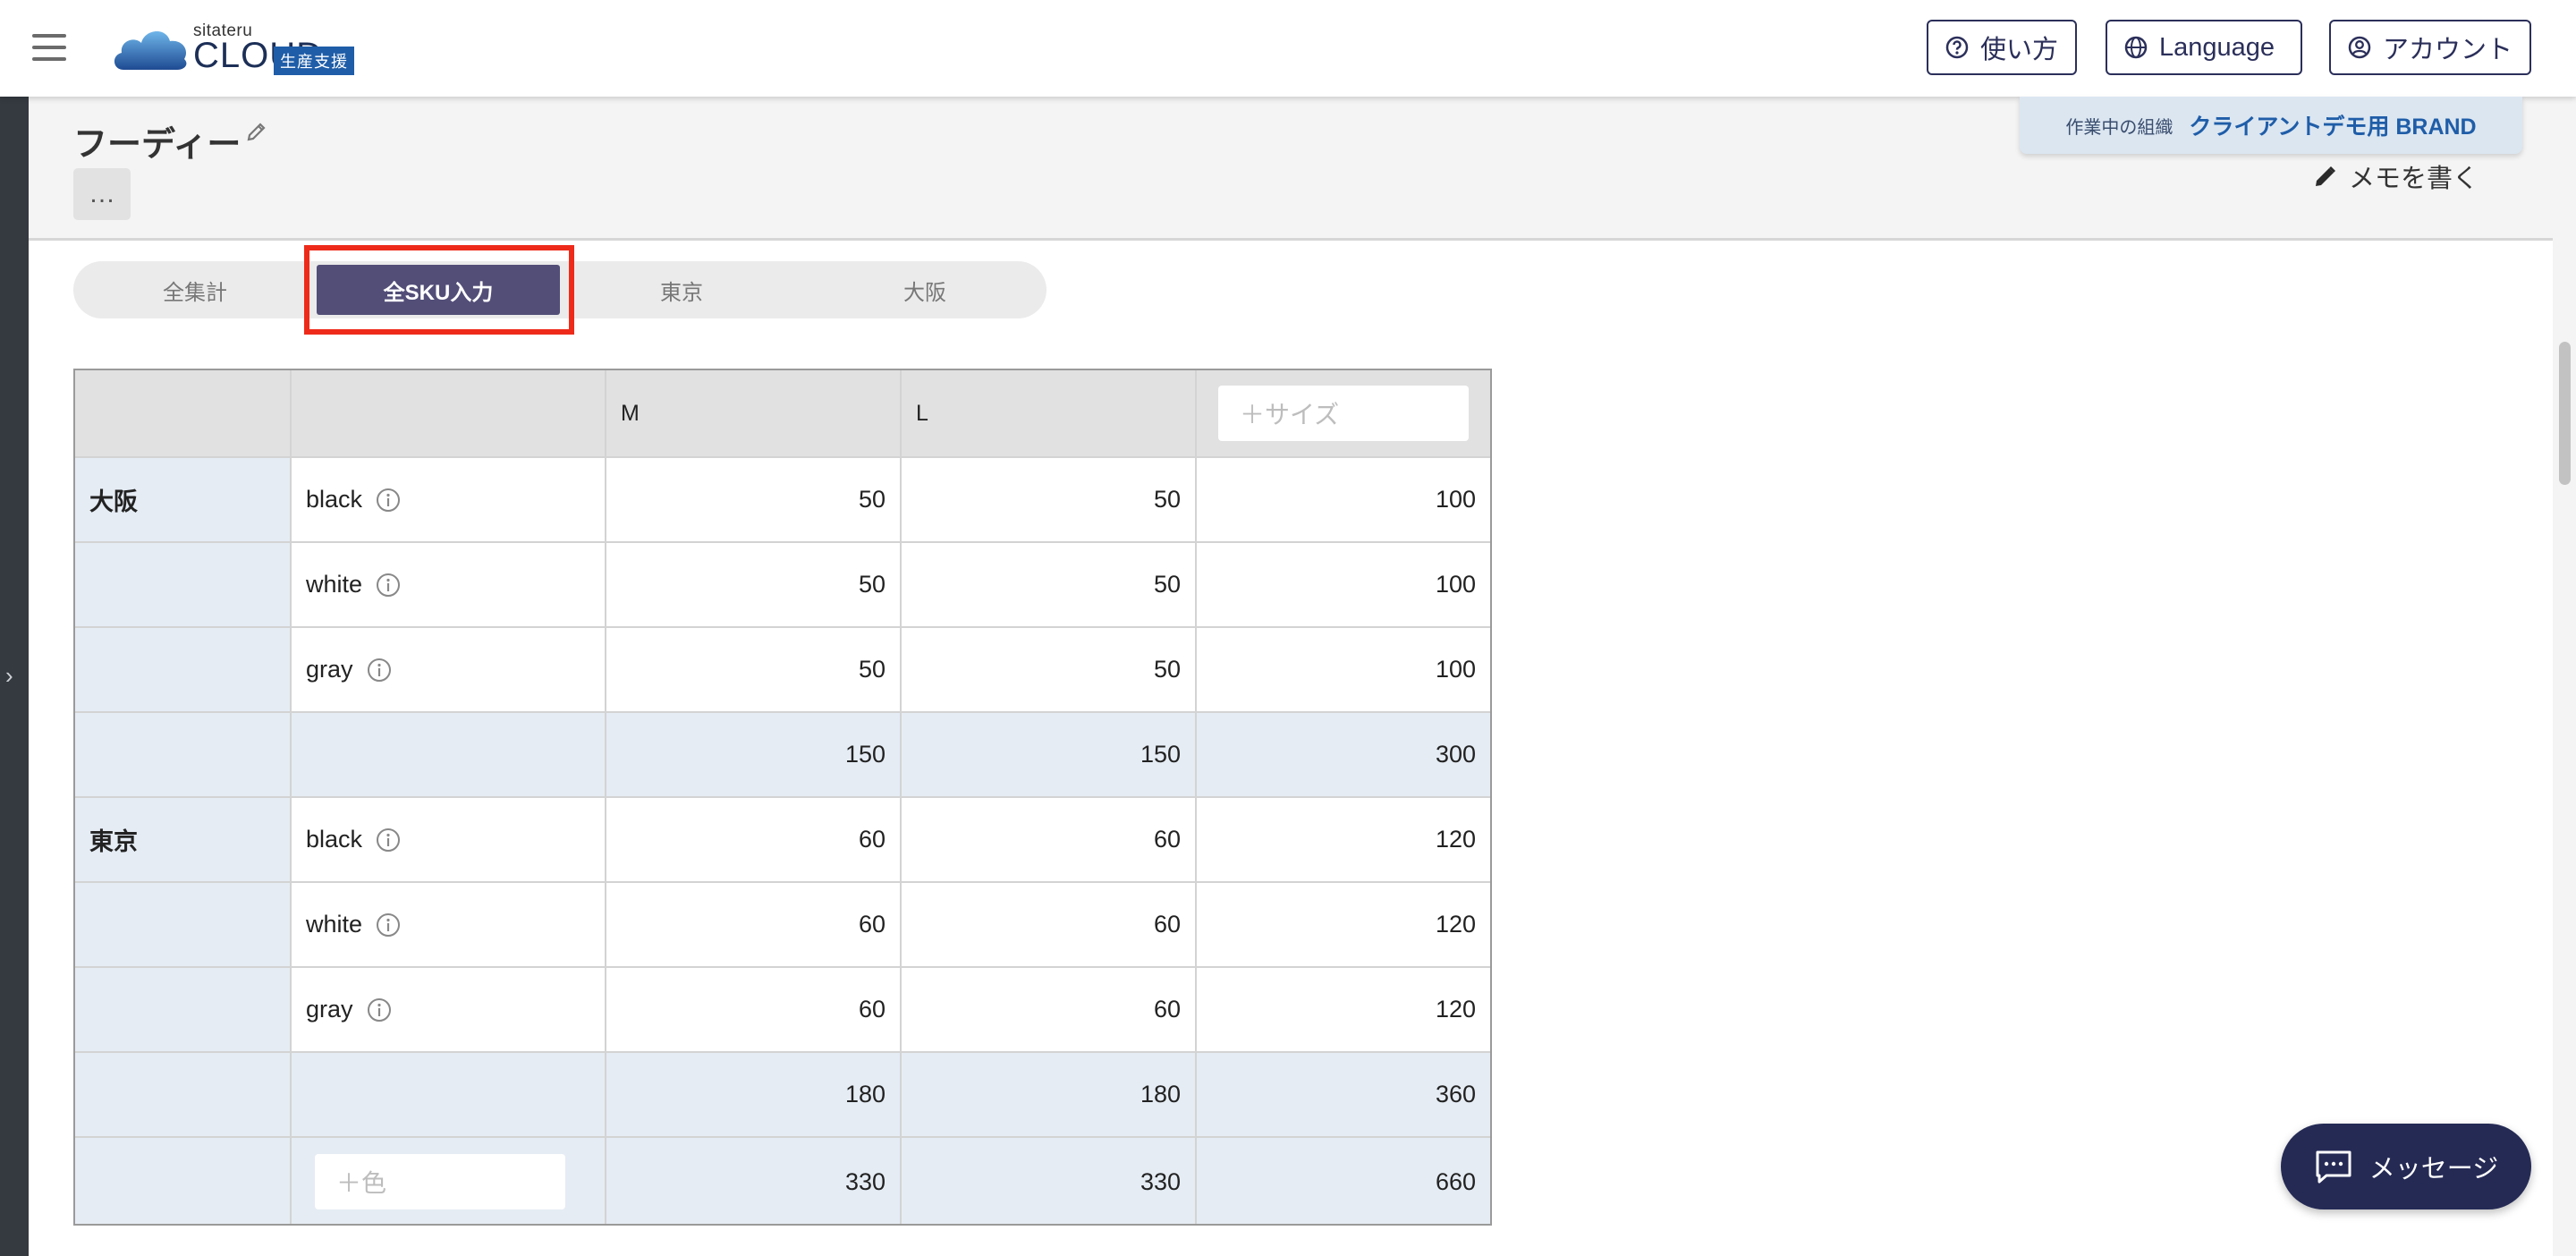 This screenshot has height=1256, width=2576. Describe the element at coordinates (157, 145) in the screenshot. I see `page-title: フーディー` at that location.